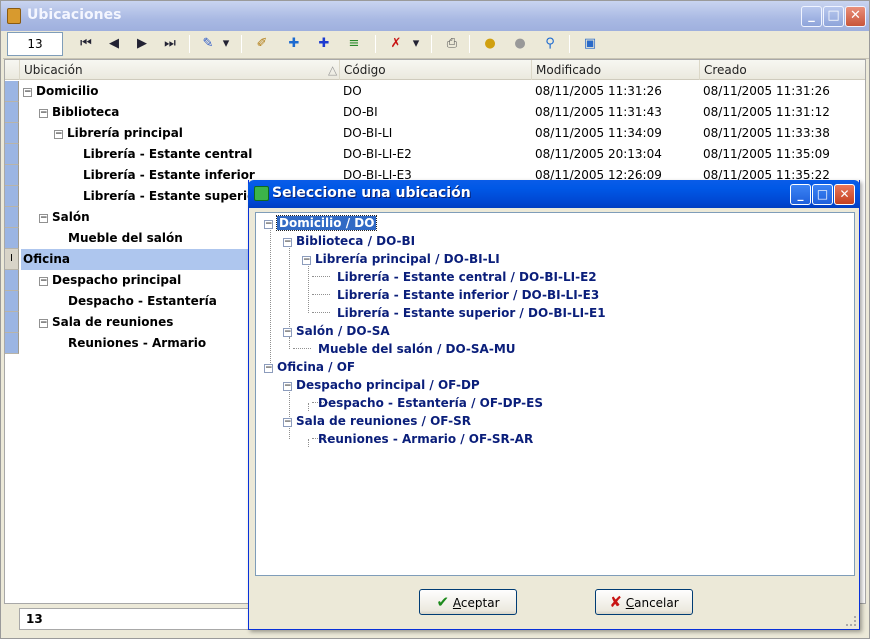  I want to click on tree-node: − Despacho principal / OF-DP, so click(381, 385).